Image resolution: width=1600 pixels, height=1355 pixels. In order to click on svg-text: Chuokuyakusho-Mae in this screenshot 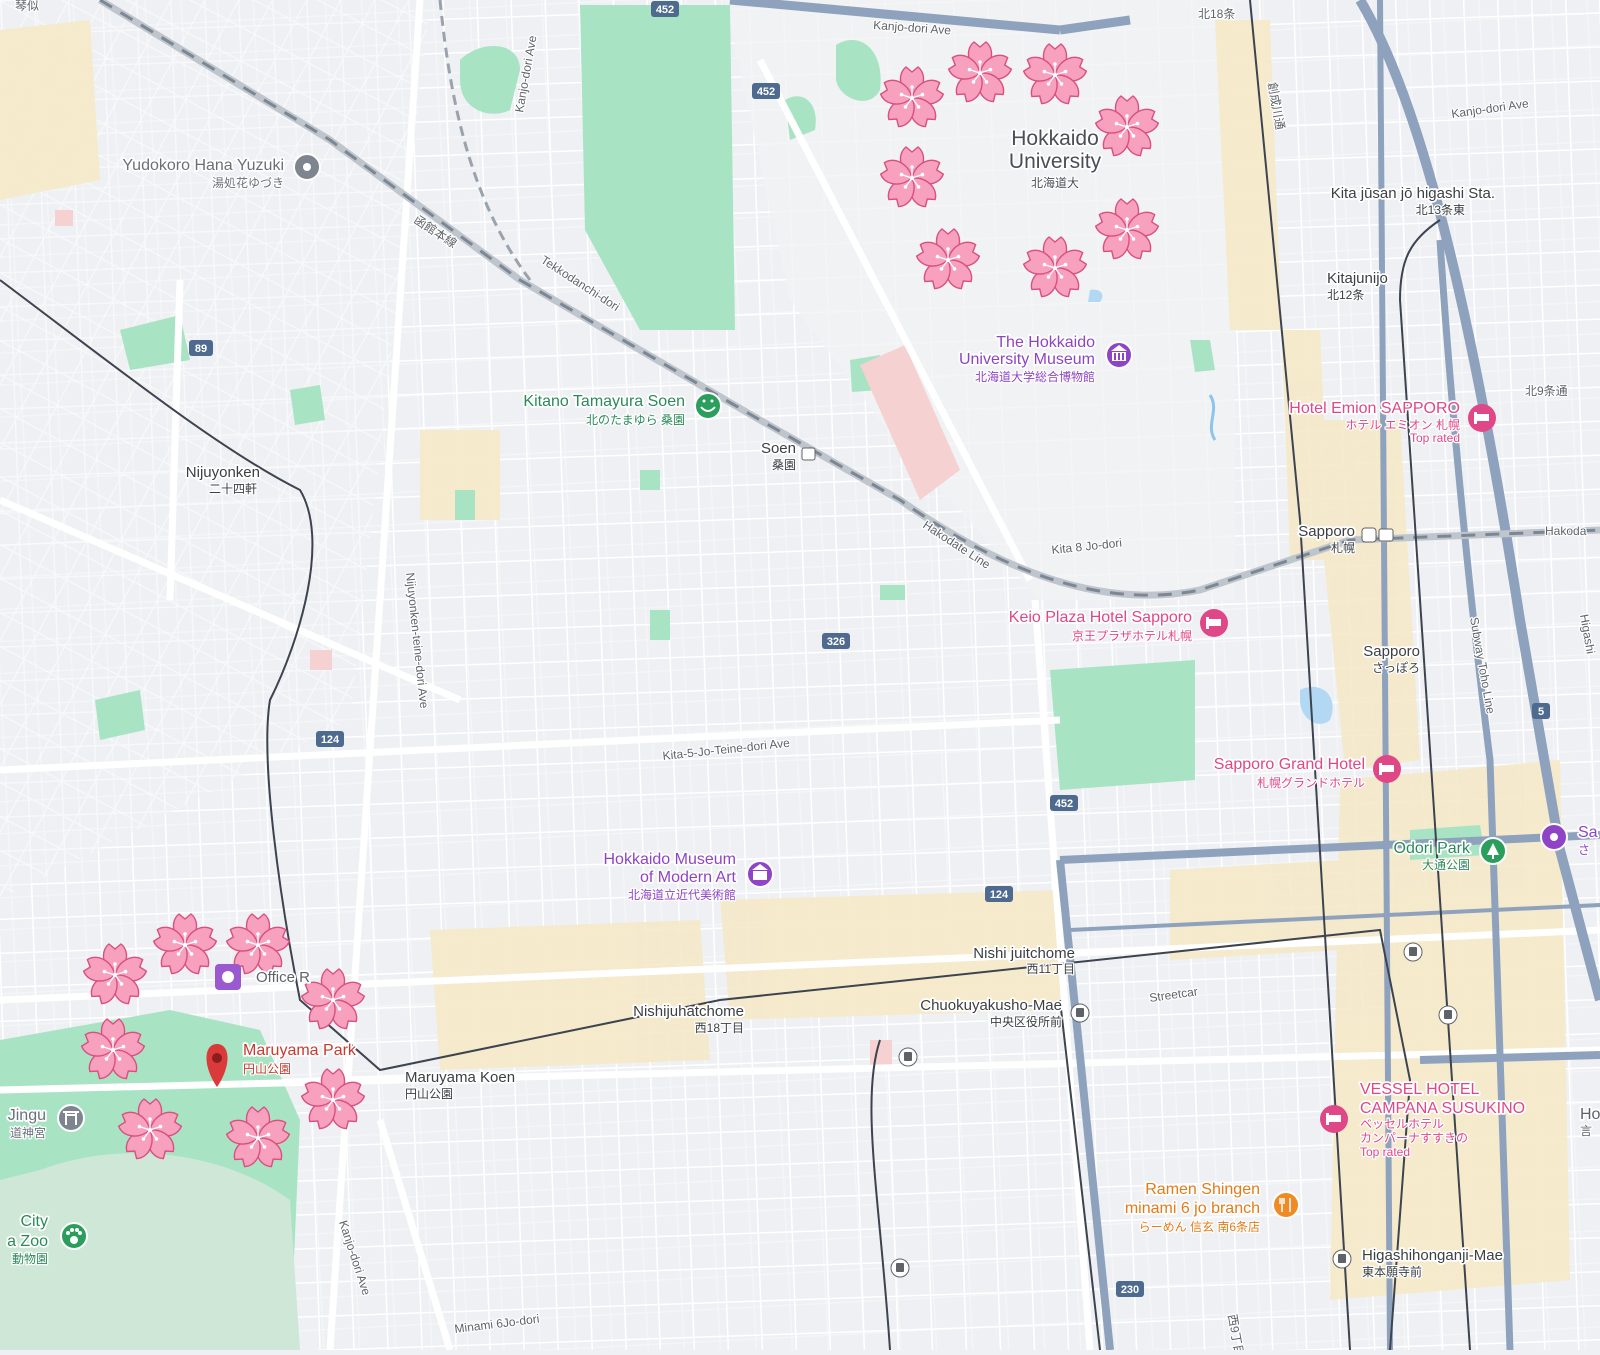, I will do `click(991, 1005)`.